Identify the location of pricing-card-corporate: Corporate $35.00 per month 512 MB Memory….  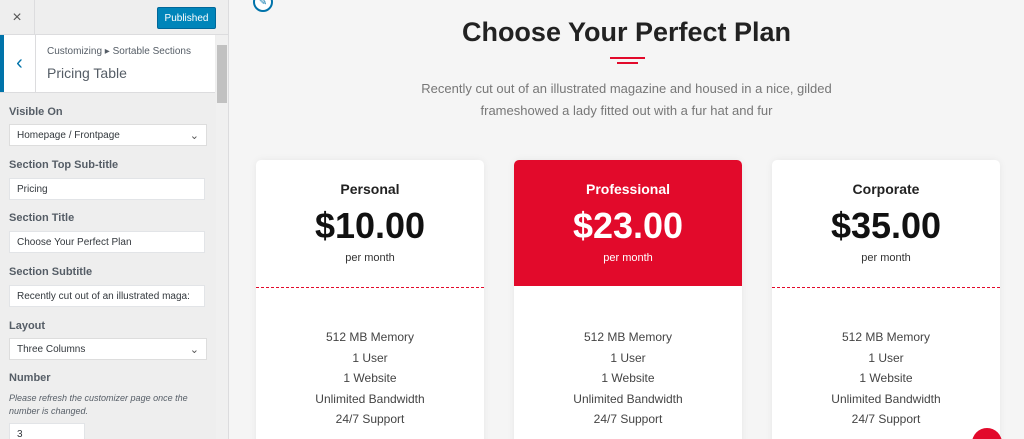
(886, 299).